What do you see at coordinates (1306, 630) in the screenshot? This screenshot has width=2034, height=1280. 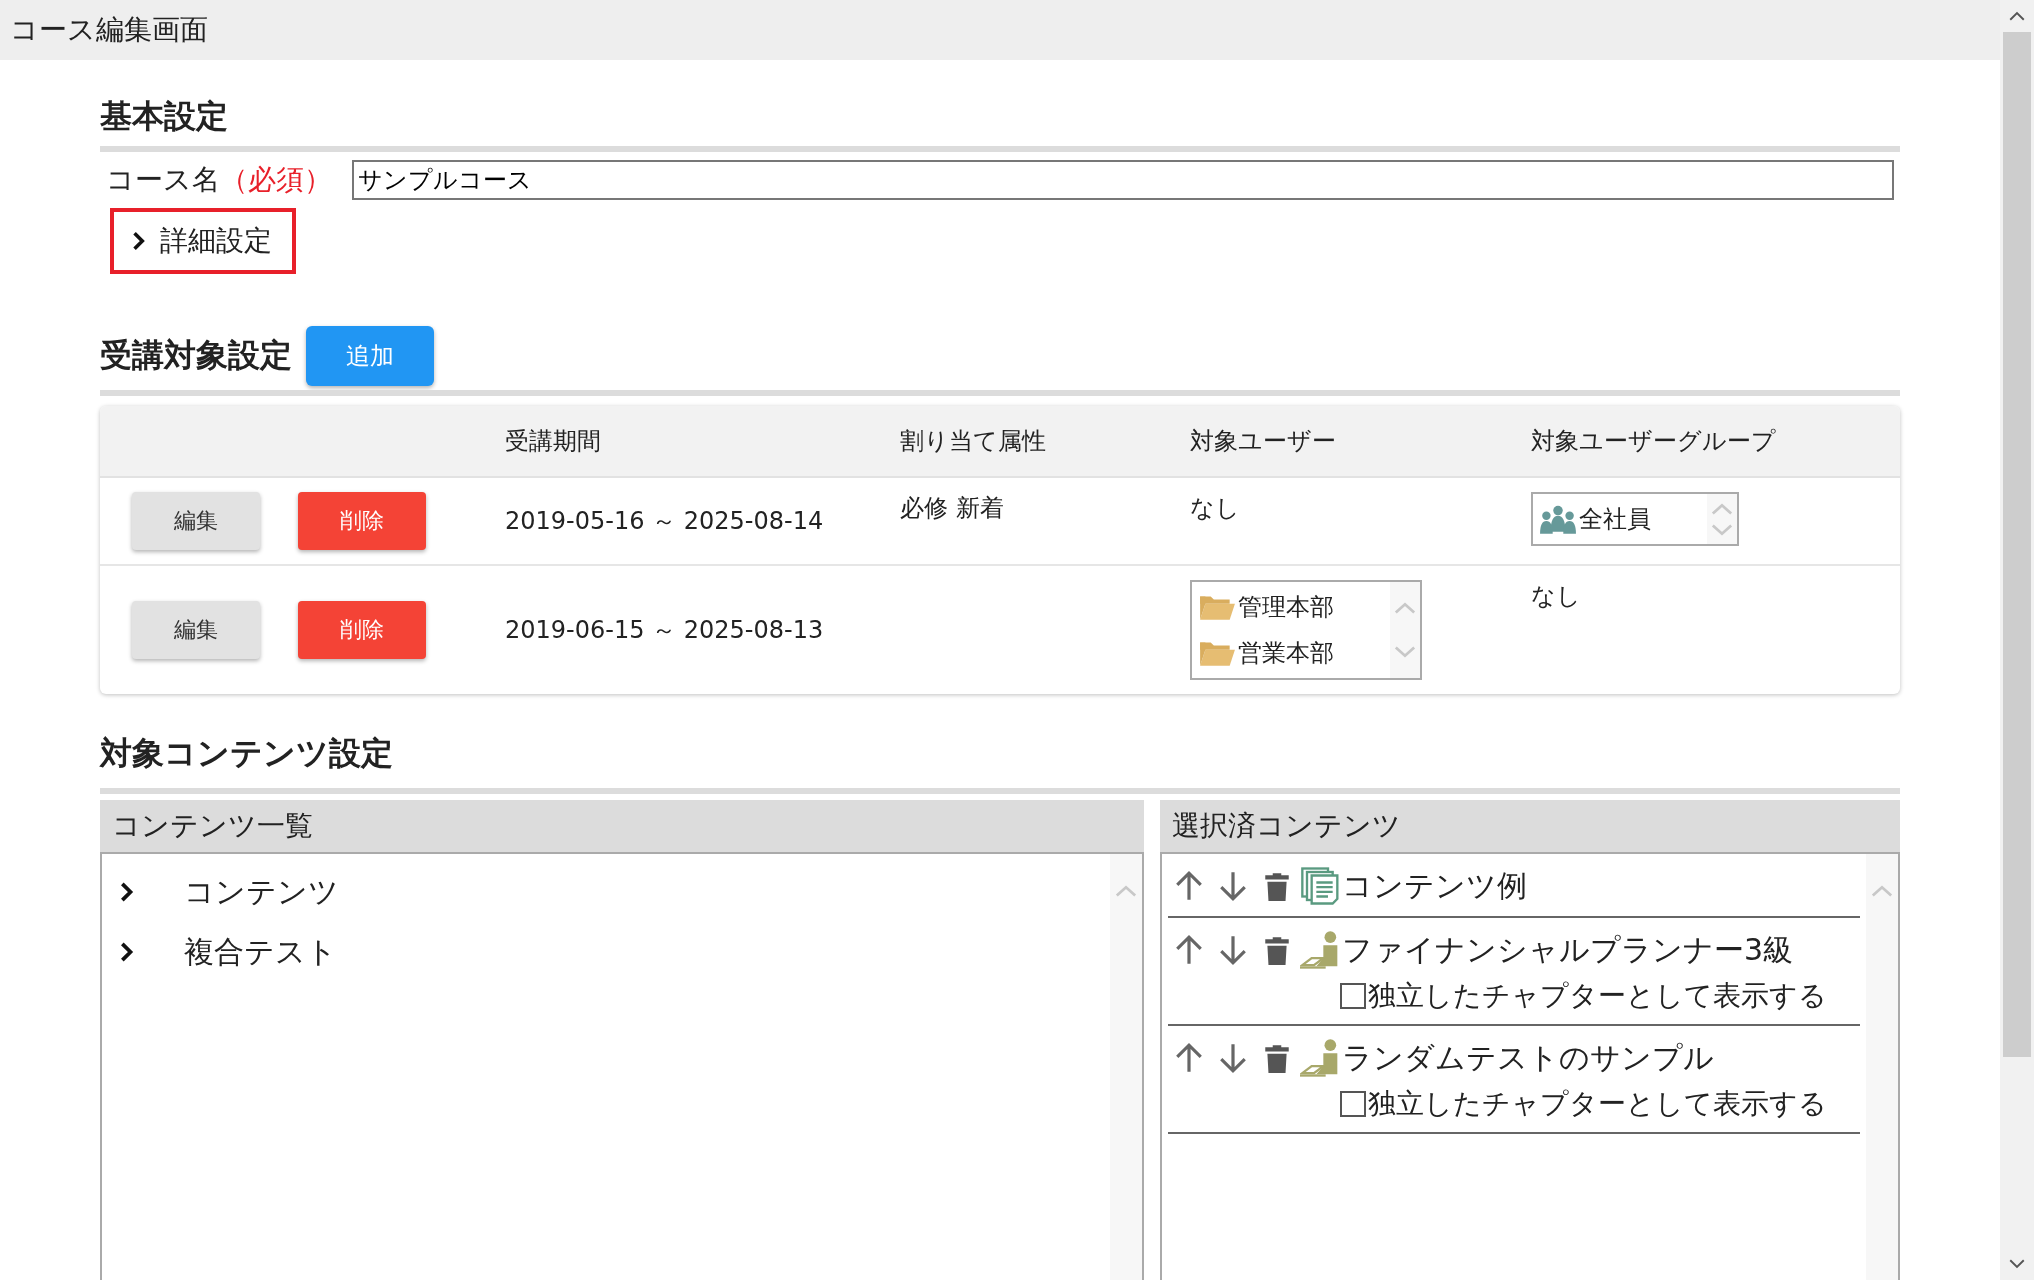 I see `list-box: 管理本部 営業本部` at bounding box center [1306, 630].